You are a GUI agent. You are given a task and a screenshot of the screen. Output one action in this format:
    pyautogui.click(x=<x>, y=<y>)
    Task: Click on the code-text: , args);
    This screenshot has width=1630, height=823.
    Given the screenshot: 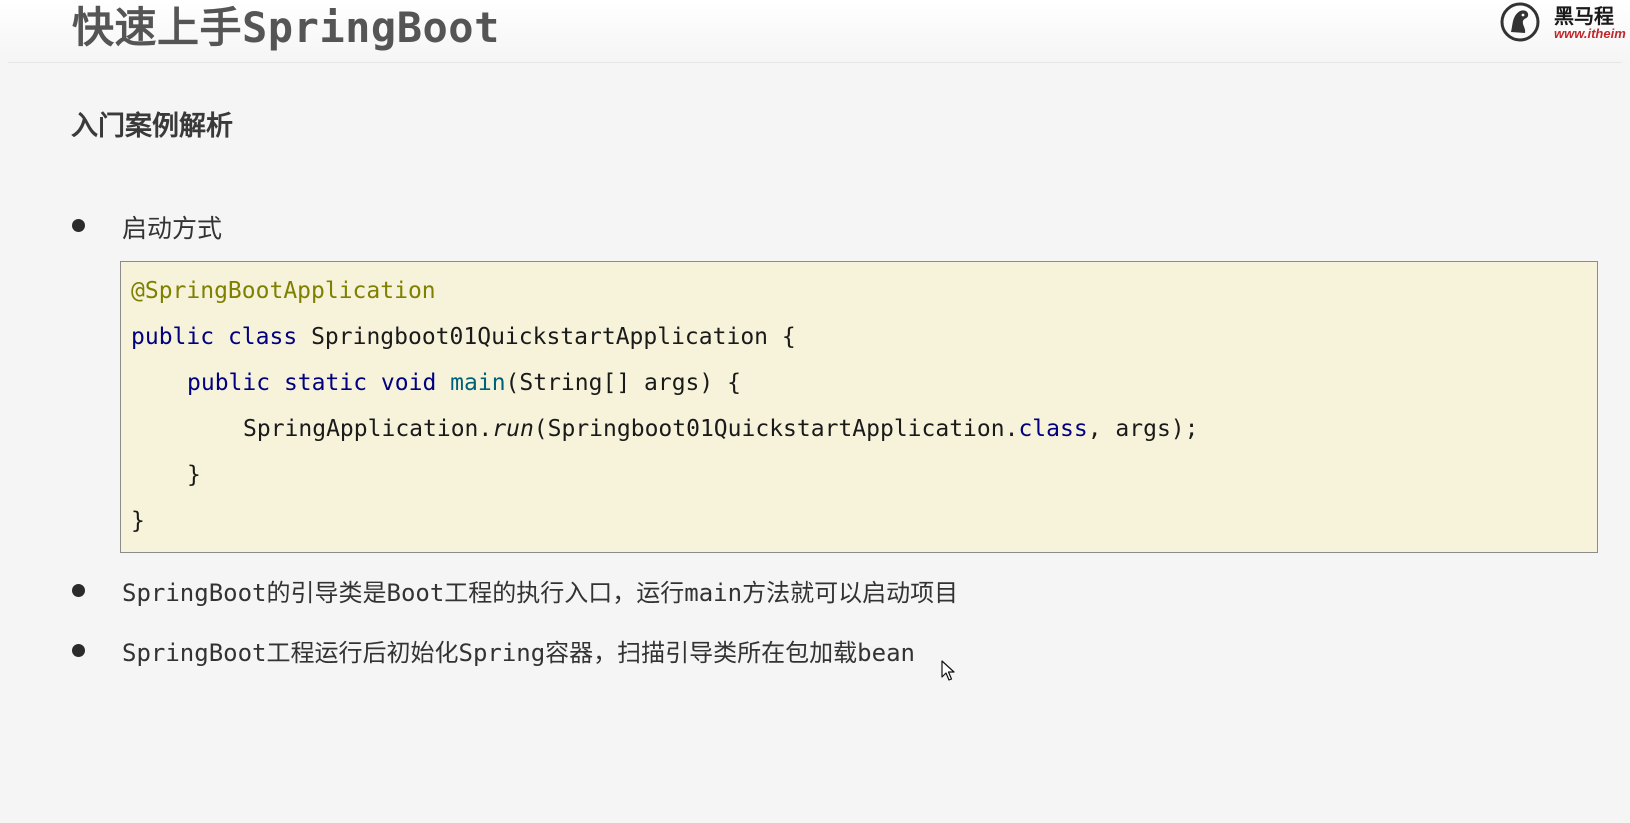 What is the action you would take?
    pyautogui.click(x=1143, y=429)
    